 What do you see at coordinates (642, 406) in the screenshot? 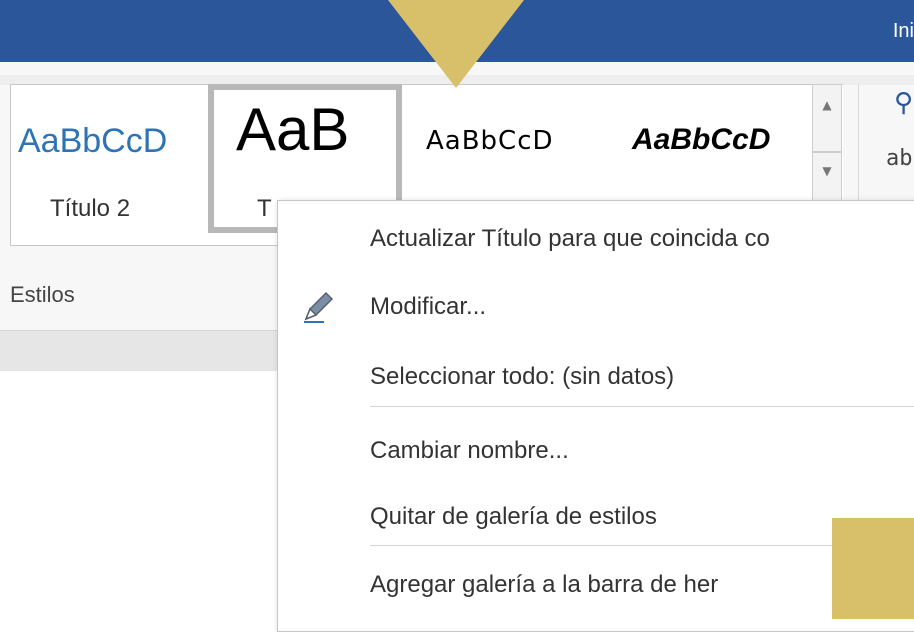
I see `menu-separator` at bounding box center [642, 406].